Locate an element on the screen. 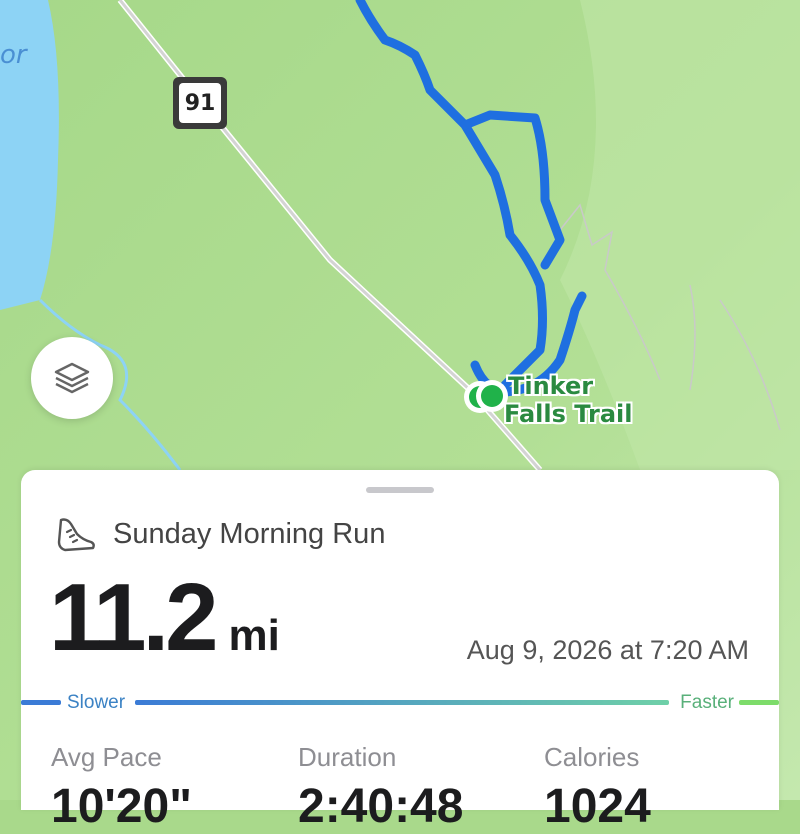 This screenshot has width=800, height=834. distance-value: 11.2 is located at coordinates (134, 617).